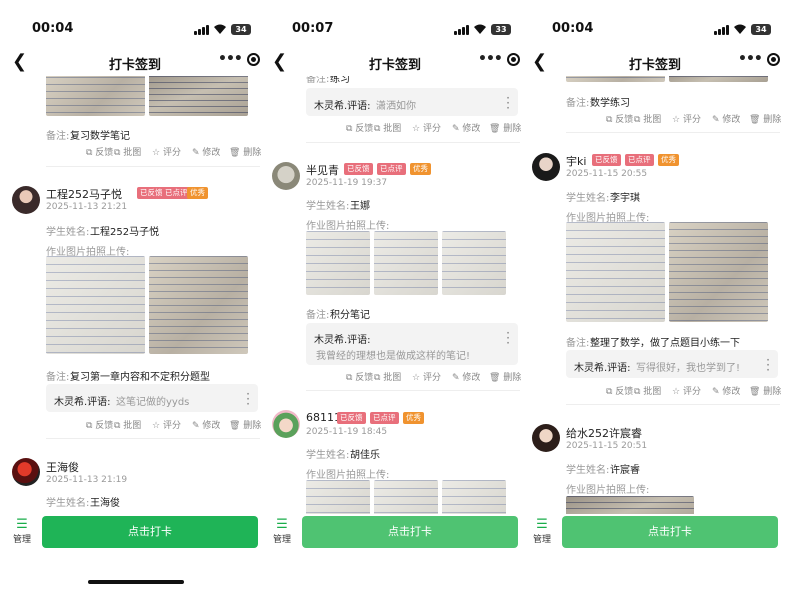 The image size is (790, 600). What do you see at coordinates (688, 368) in the screenshot?
I see `comment-text: 写得很好，我也学到了!` at bounding box center [688, 368].